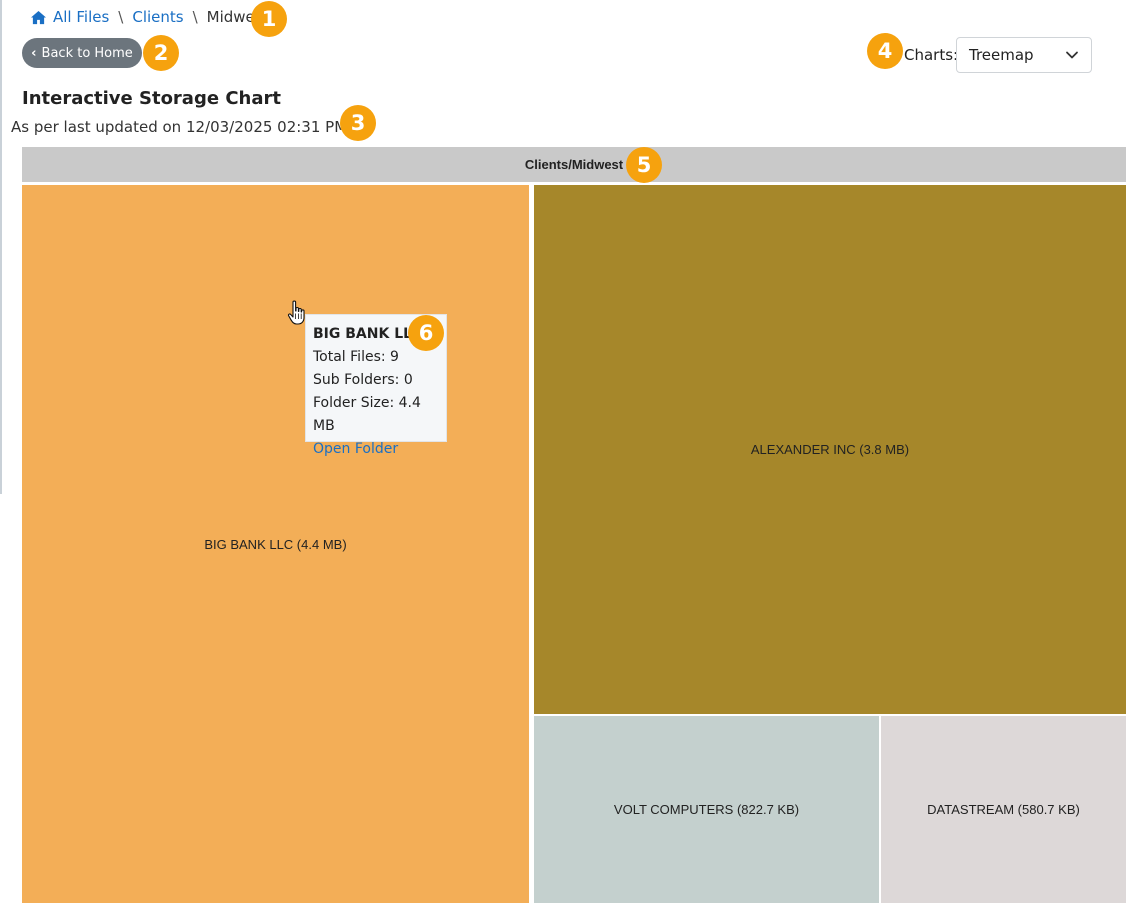  I want to click on chevron-left-icon: ‹, so click(34, 53).